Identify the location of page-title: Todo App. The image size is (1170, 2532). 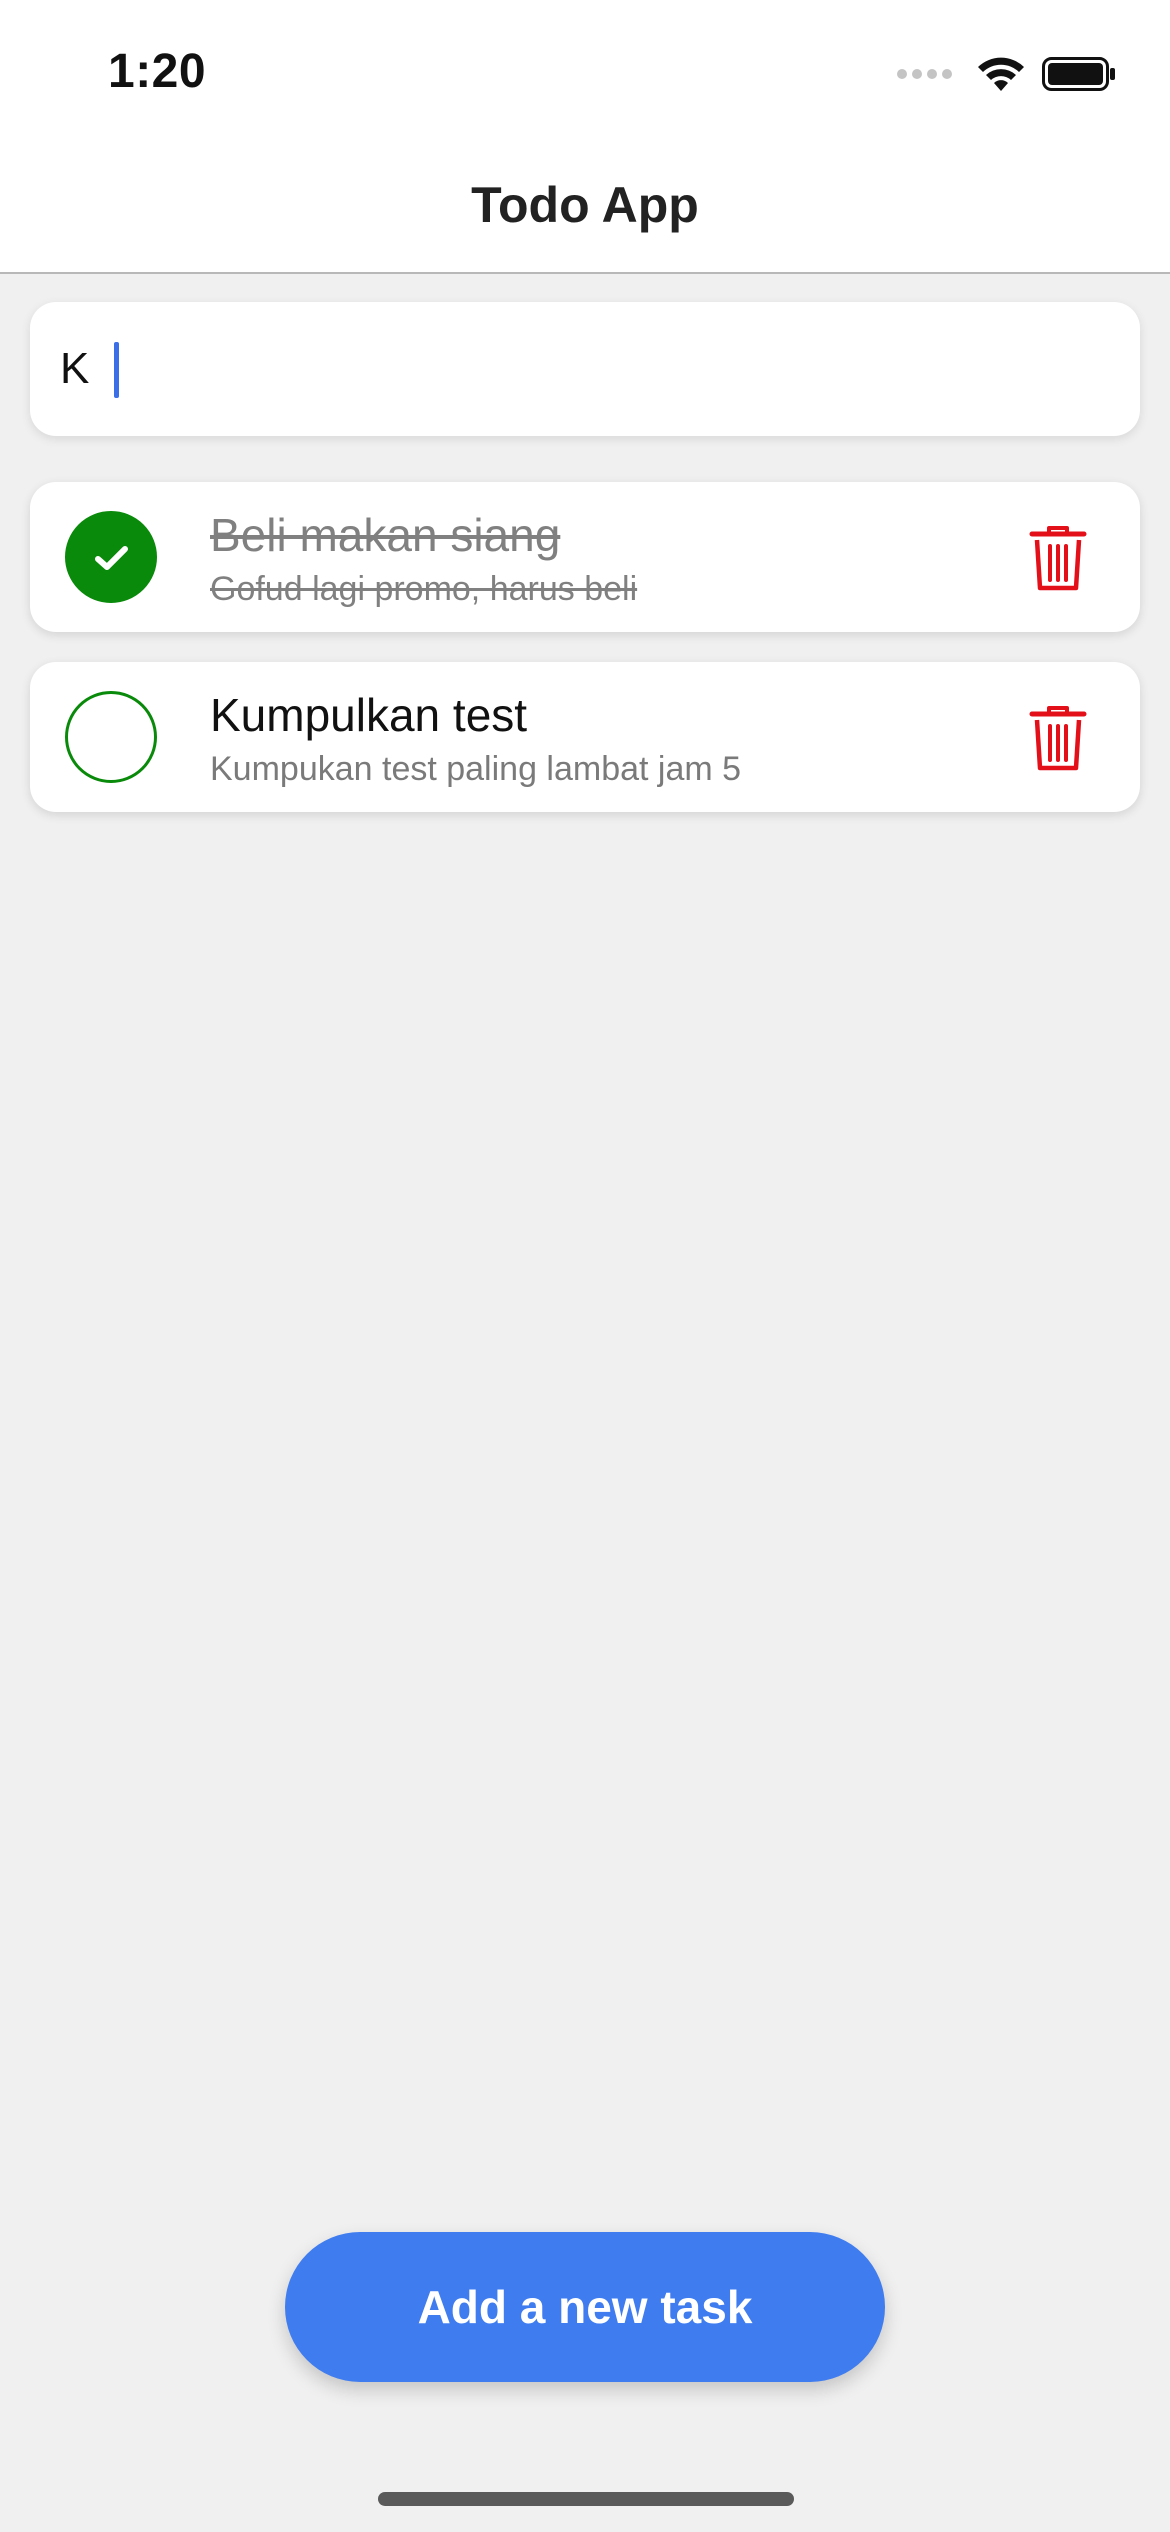
(585, 205).